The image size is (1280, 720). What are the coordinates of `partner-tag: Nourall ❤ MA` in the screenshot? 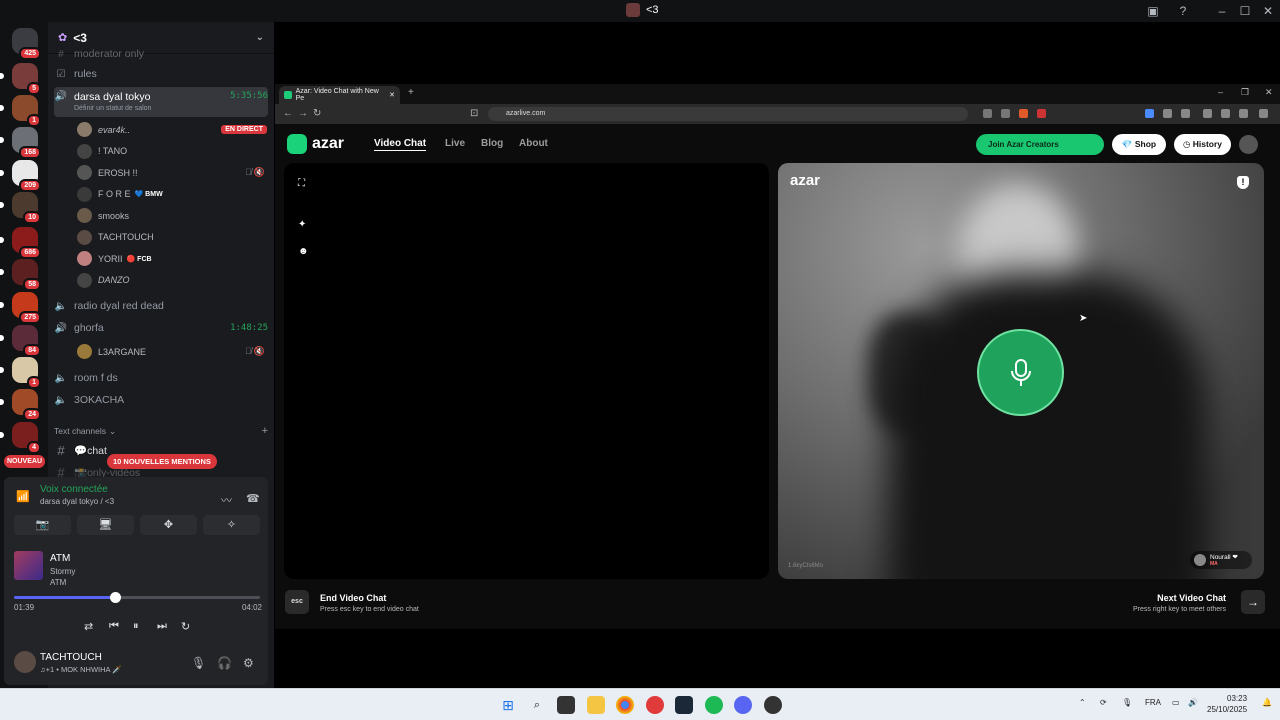 It's located at (1221, 560).